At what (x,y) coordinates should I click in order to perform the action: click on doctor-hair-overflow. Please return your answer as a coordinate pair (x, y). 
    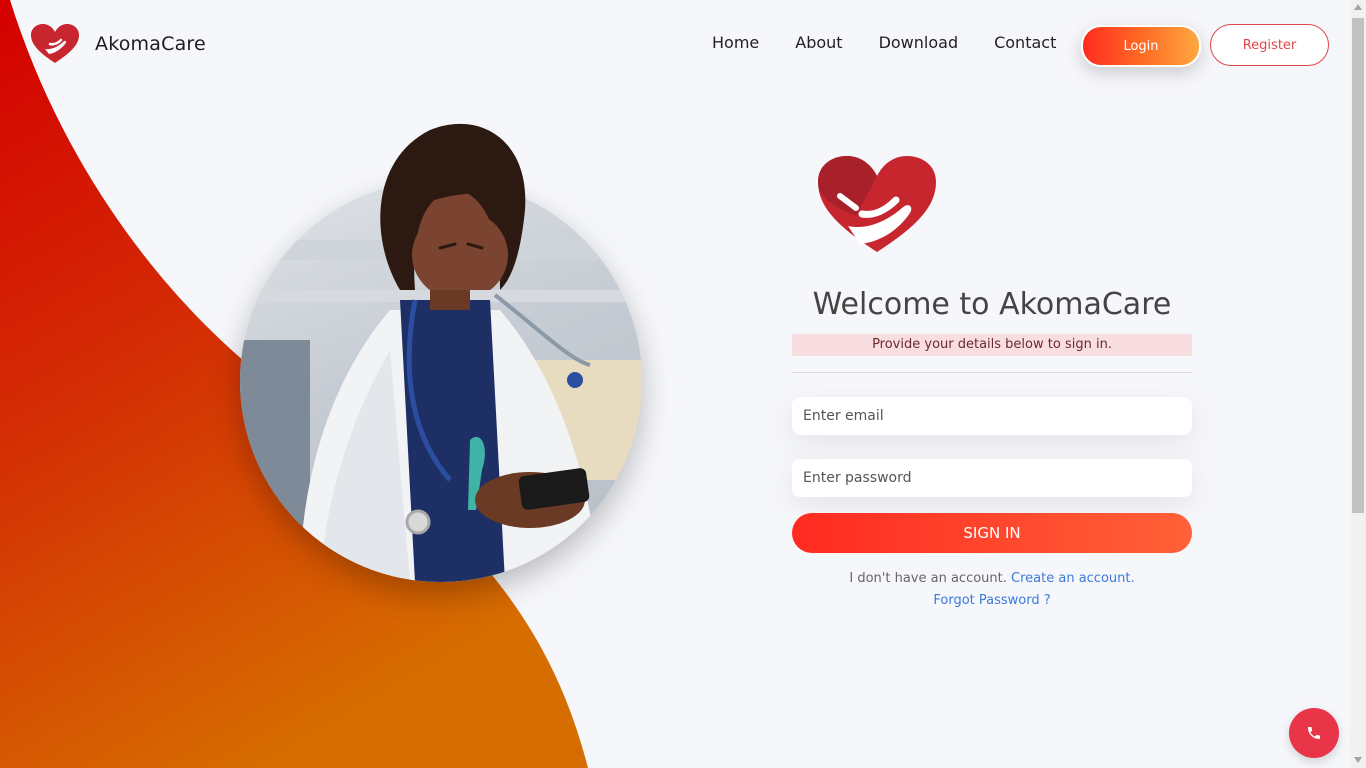
    Looking at the image, I should click on (453, 206).